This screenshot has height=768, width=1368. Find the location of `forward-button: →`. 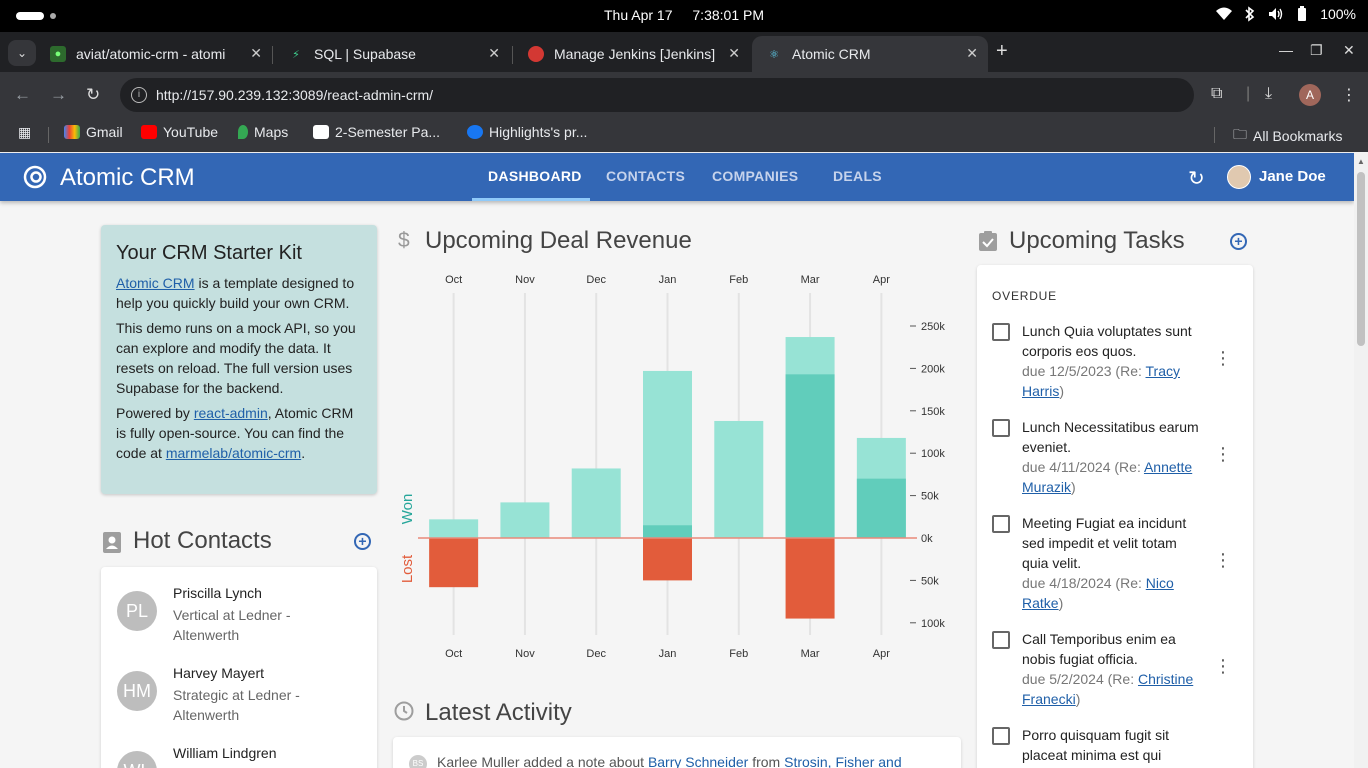

forward-button: → is located at coordinates (58, 95).